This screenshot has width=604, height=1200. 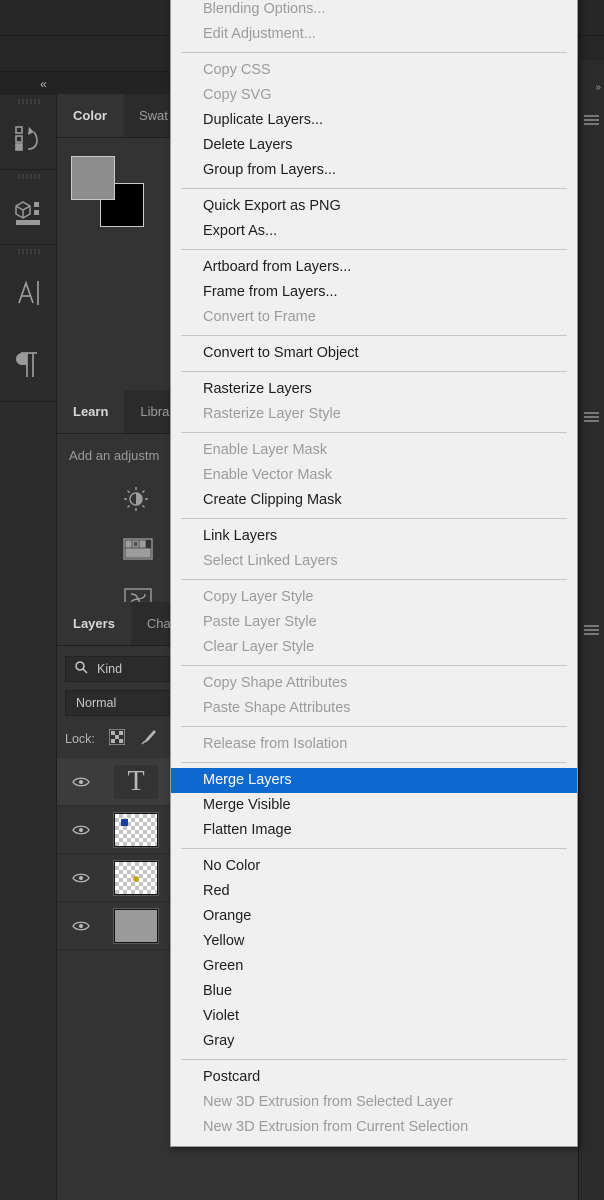 I want to click on paragraph-panel-icon, so click(x=28, y=365).